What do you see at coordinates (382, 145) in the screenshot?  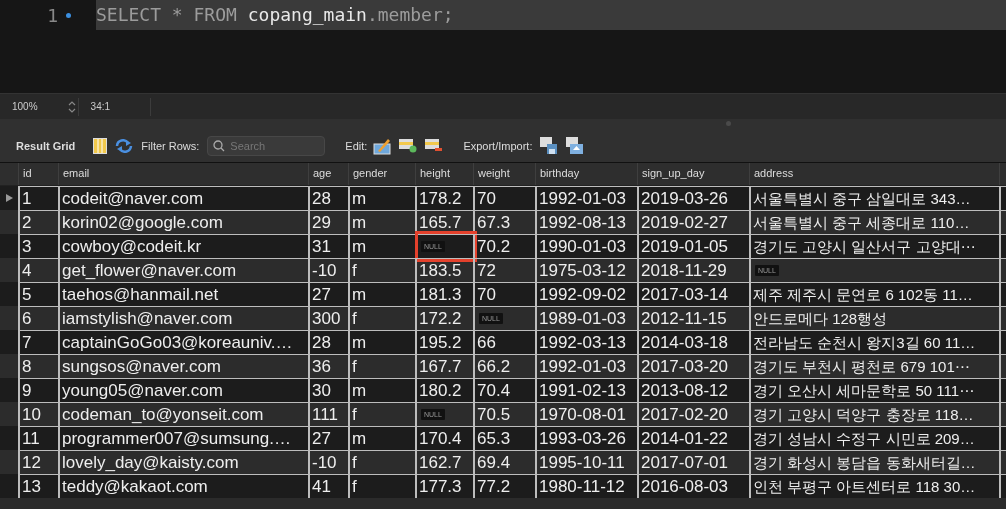 I see `edit-pencil-icon` at bounding box center [382, 145].